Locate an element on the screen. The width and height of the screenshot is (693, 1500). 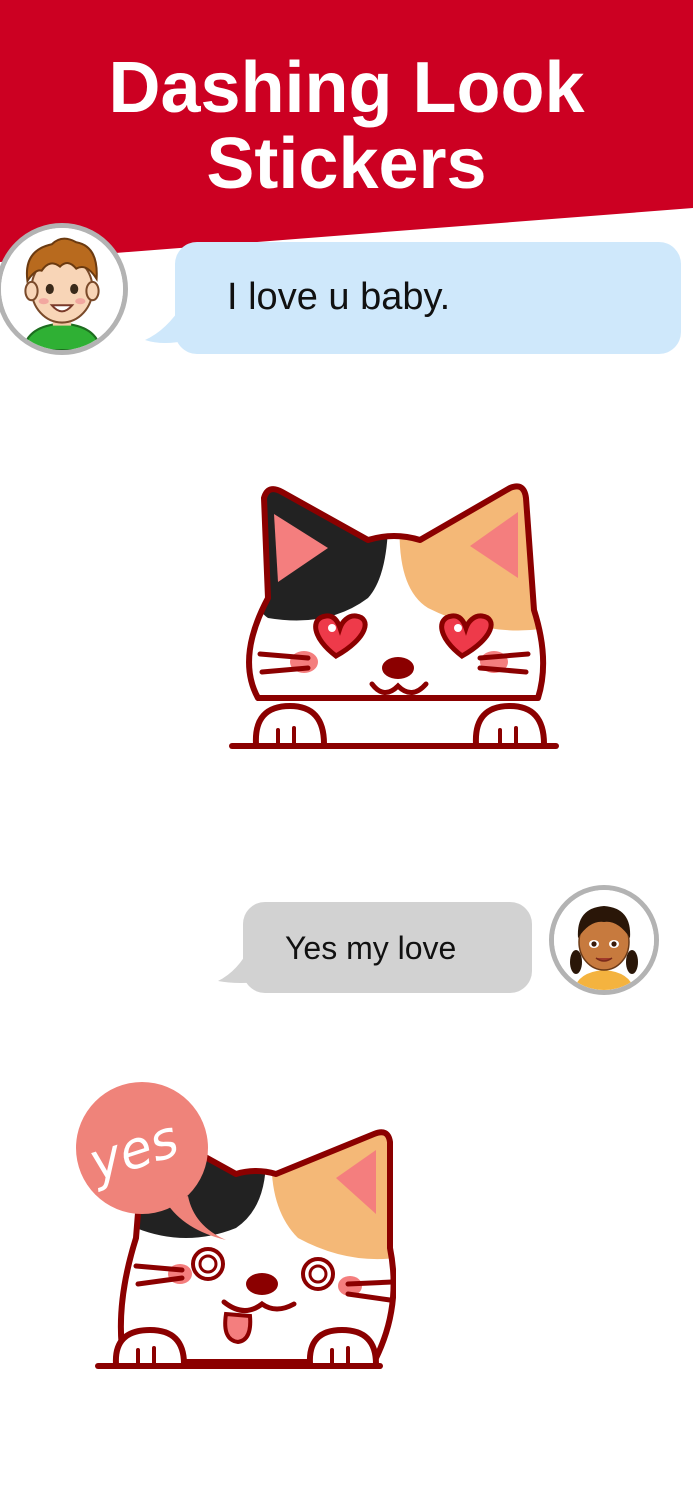
title-line-2: Stickers is located at coordinates (346, 164).